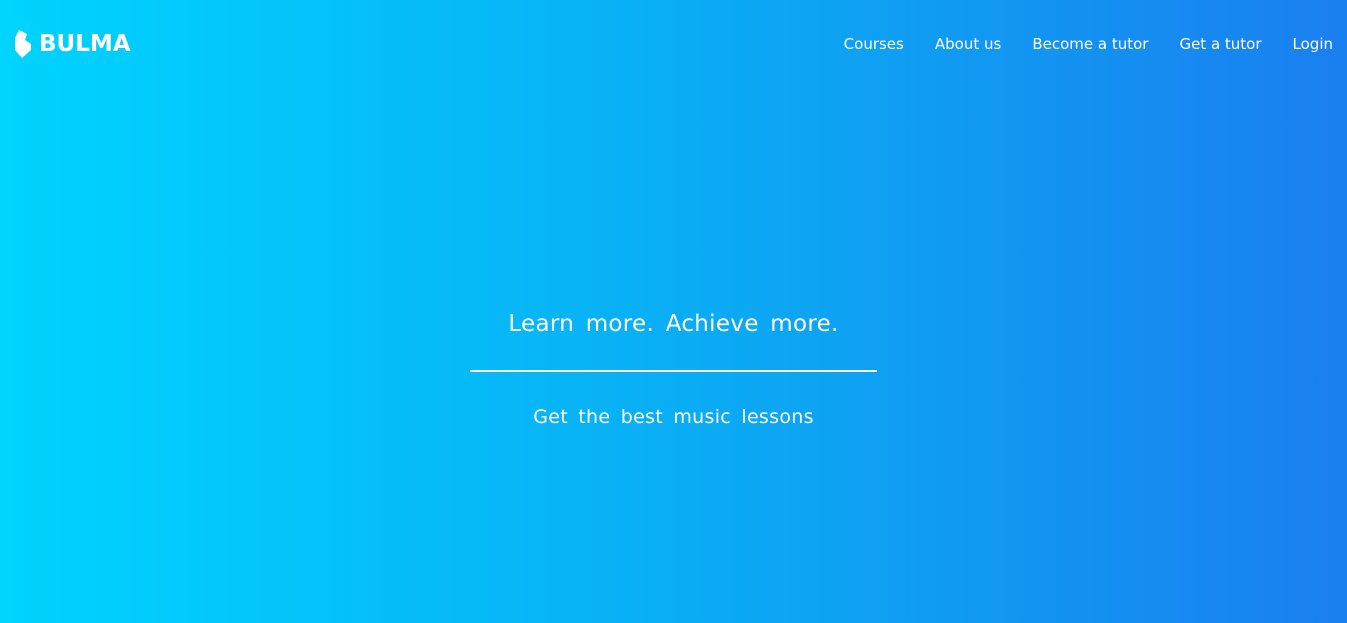  What do you see at coordinates (673, 417) in the screenshot?
I see `hero-subtitle: Get the best music lessons` at bounding box center [673, 417].